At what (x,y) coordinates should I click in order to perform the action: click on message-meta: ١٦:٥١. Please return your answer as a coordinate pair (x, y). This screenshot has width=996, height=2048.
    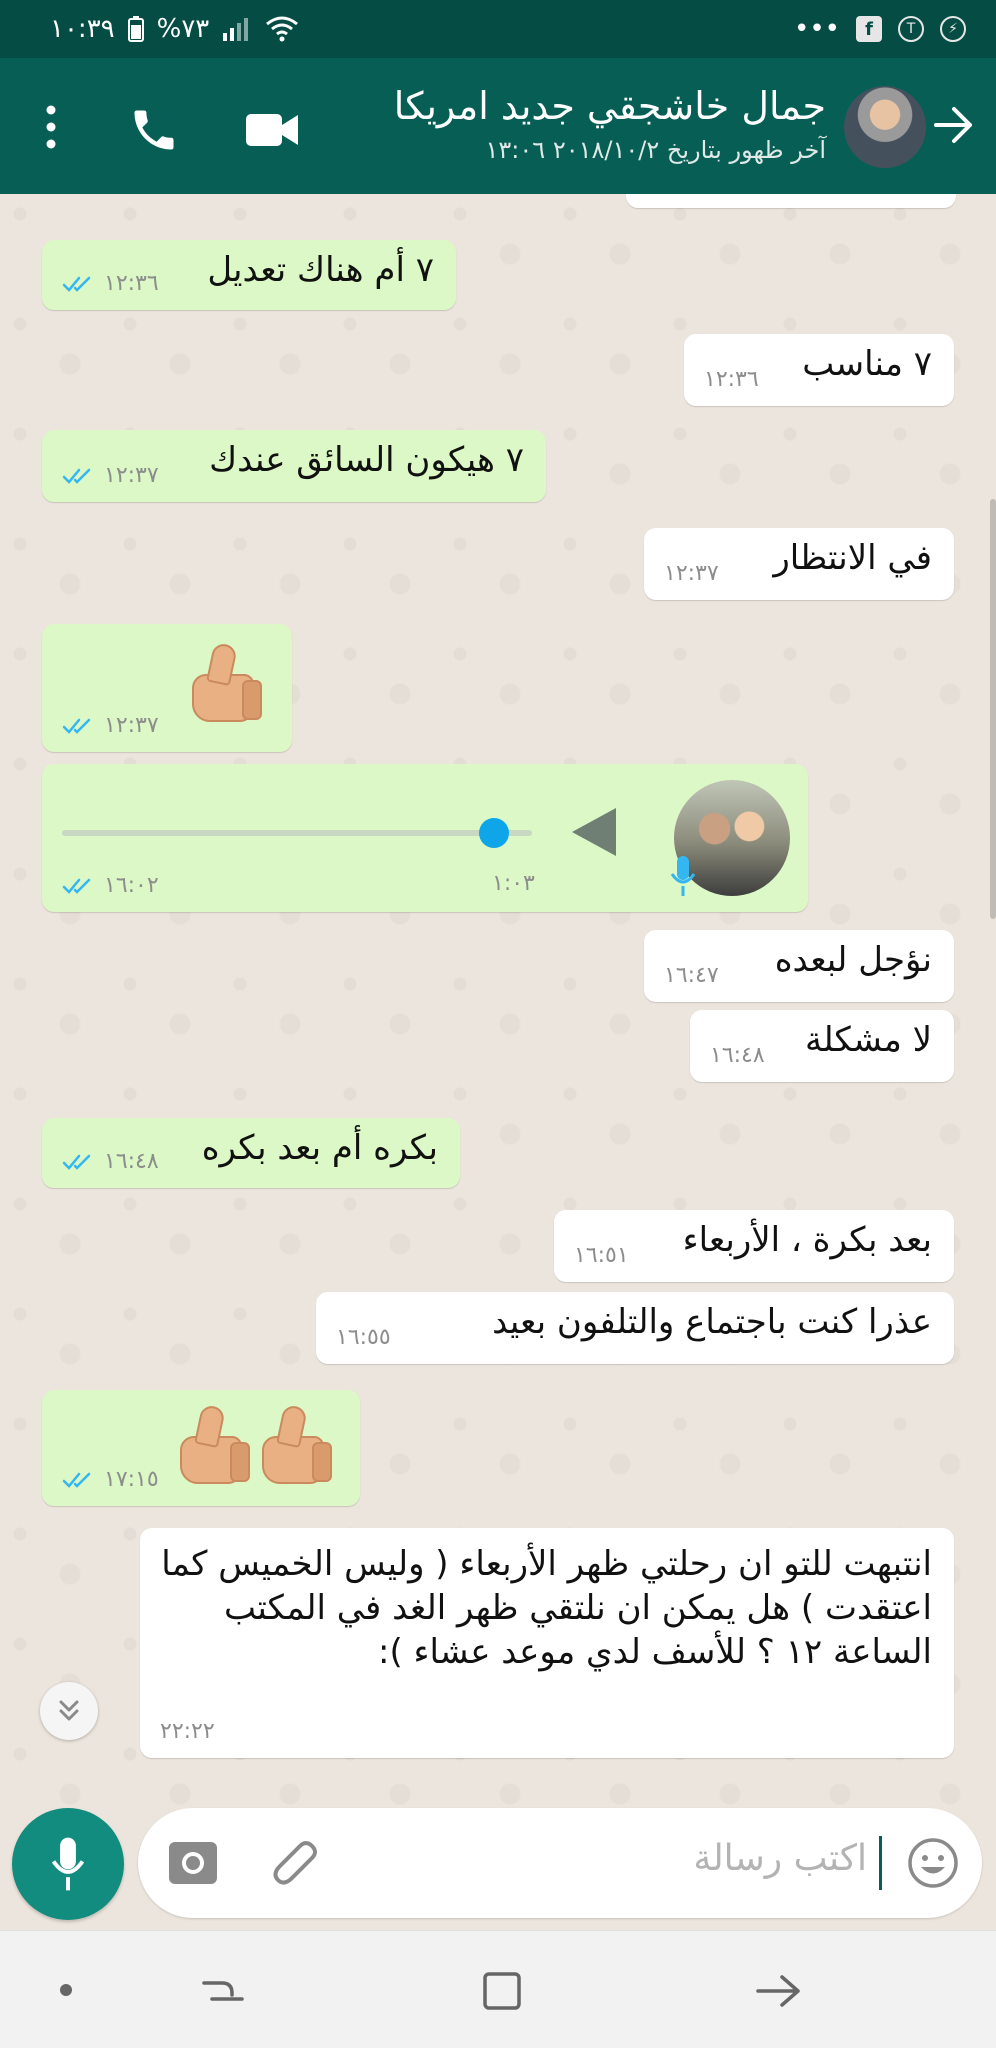
    Looking at the image, I should click on (601, 1255).